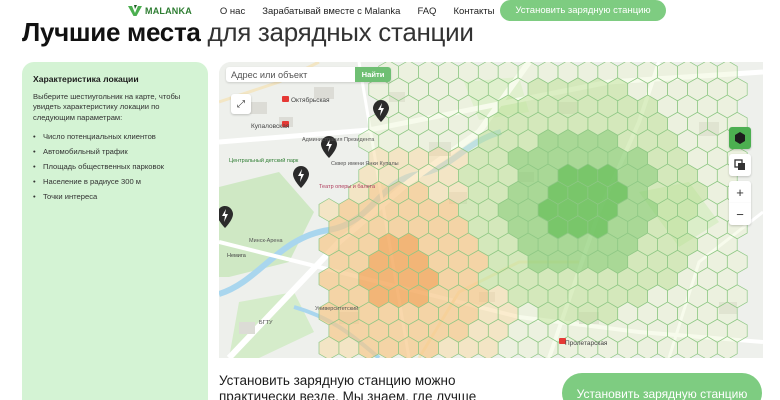 The image size is (780, 400). Describe the element at coordinates (115, 197) in the screenshot. I see `parameter-item: Точки интереса` at that location.